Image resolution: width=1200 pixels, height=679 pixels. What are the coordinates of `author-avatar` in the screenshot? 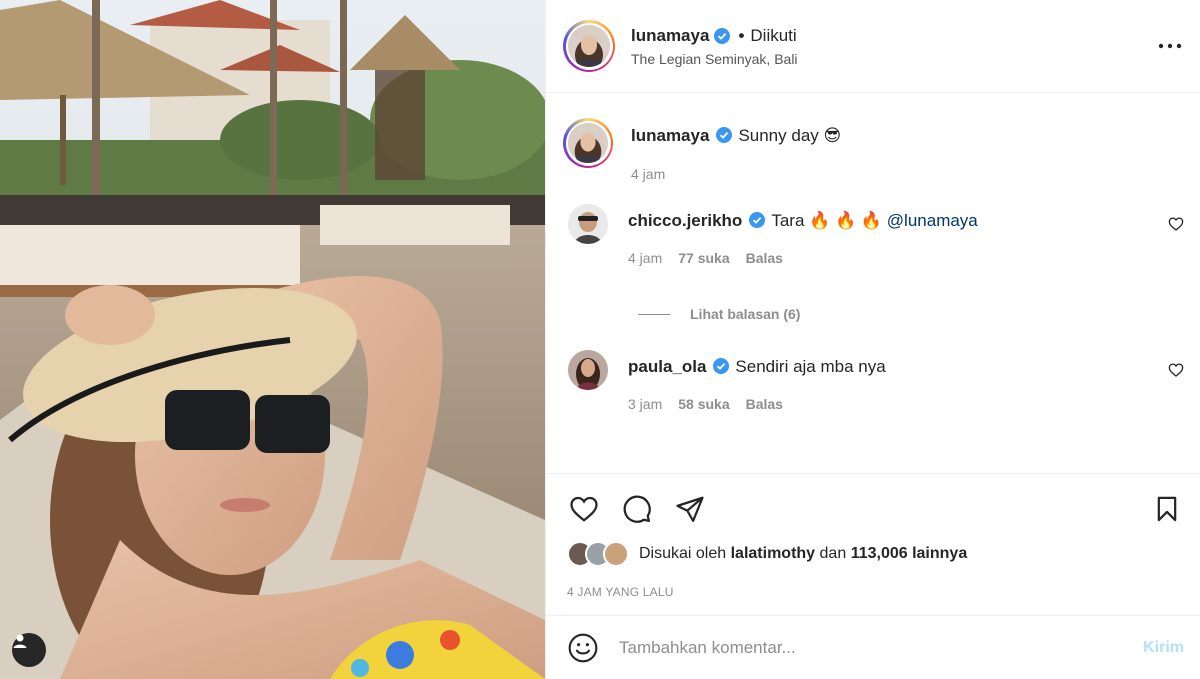 It's located at (589, 46).